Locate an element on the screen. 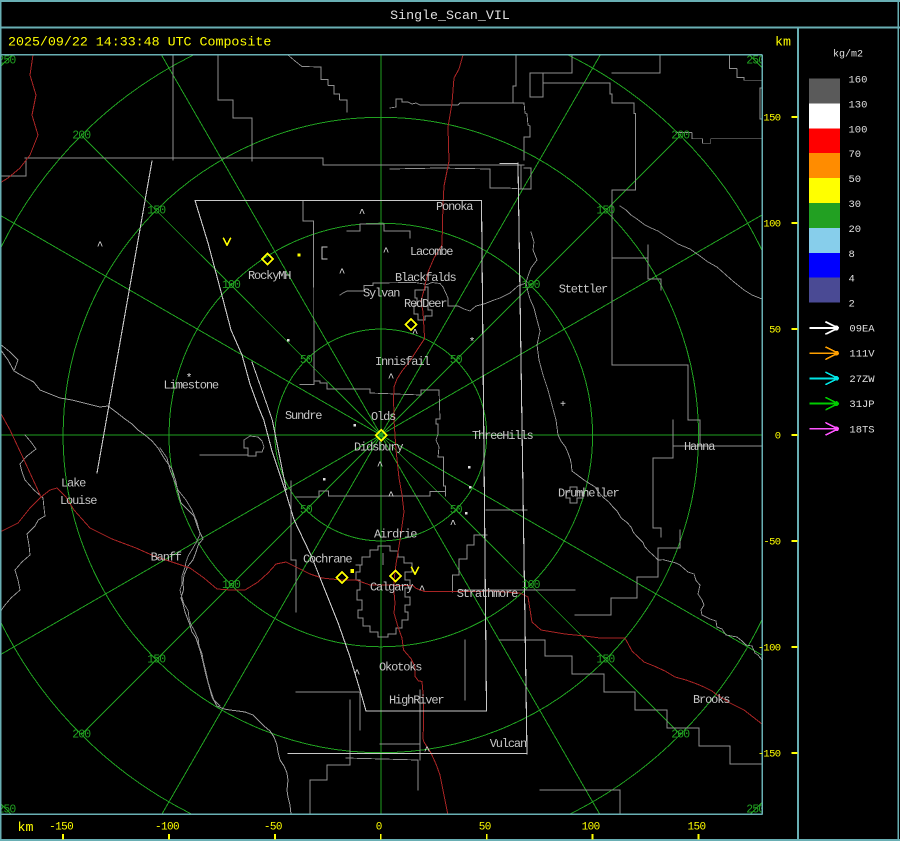 The image size is (900, 841). svg-text: 160 is located at coordinates (858, 81).